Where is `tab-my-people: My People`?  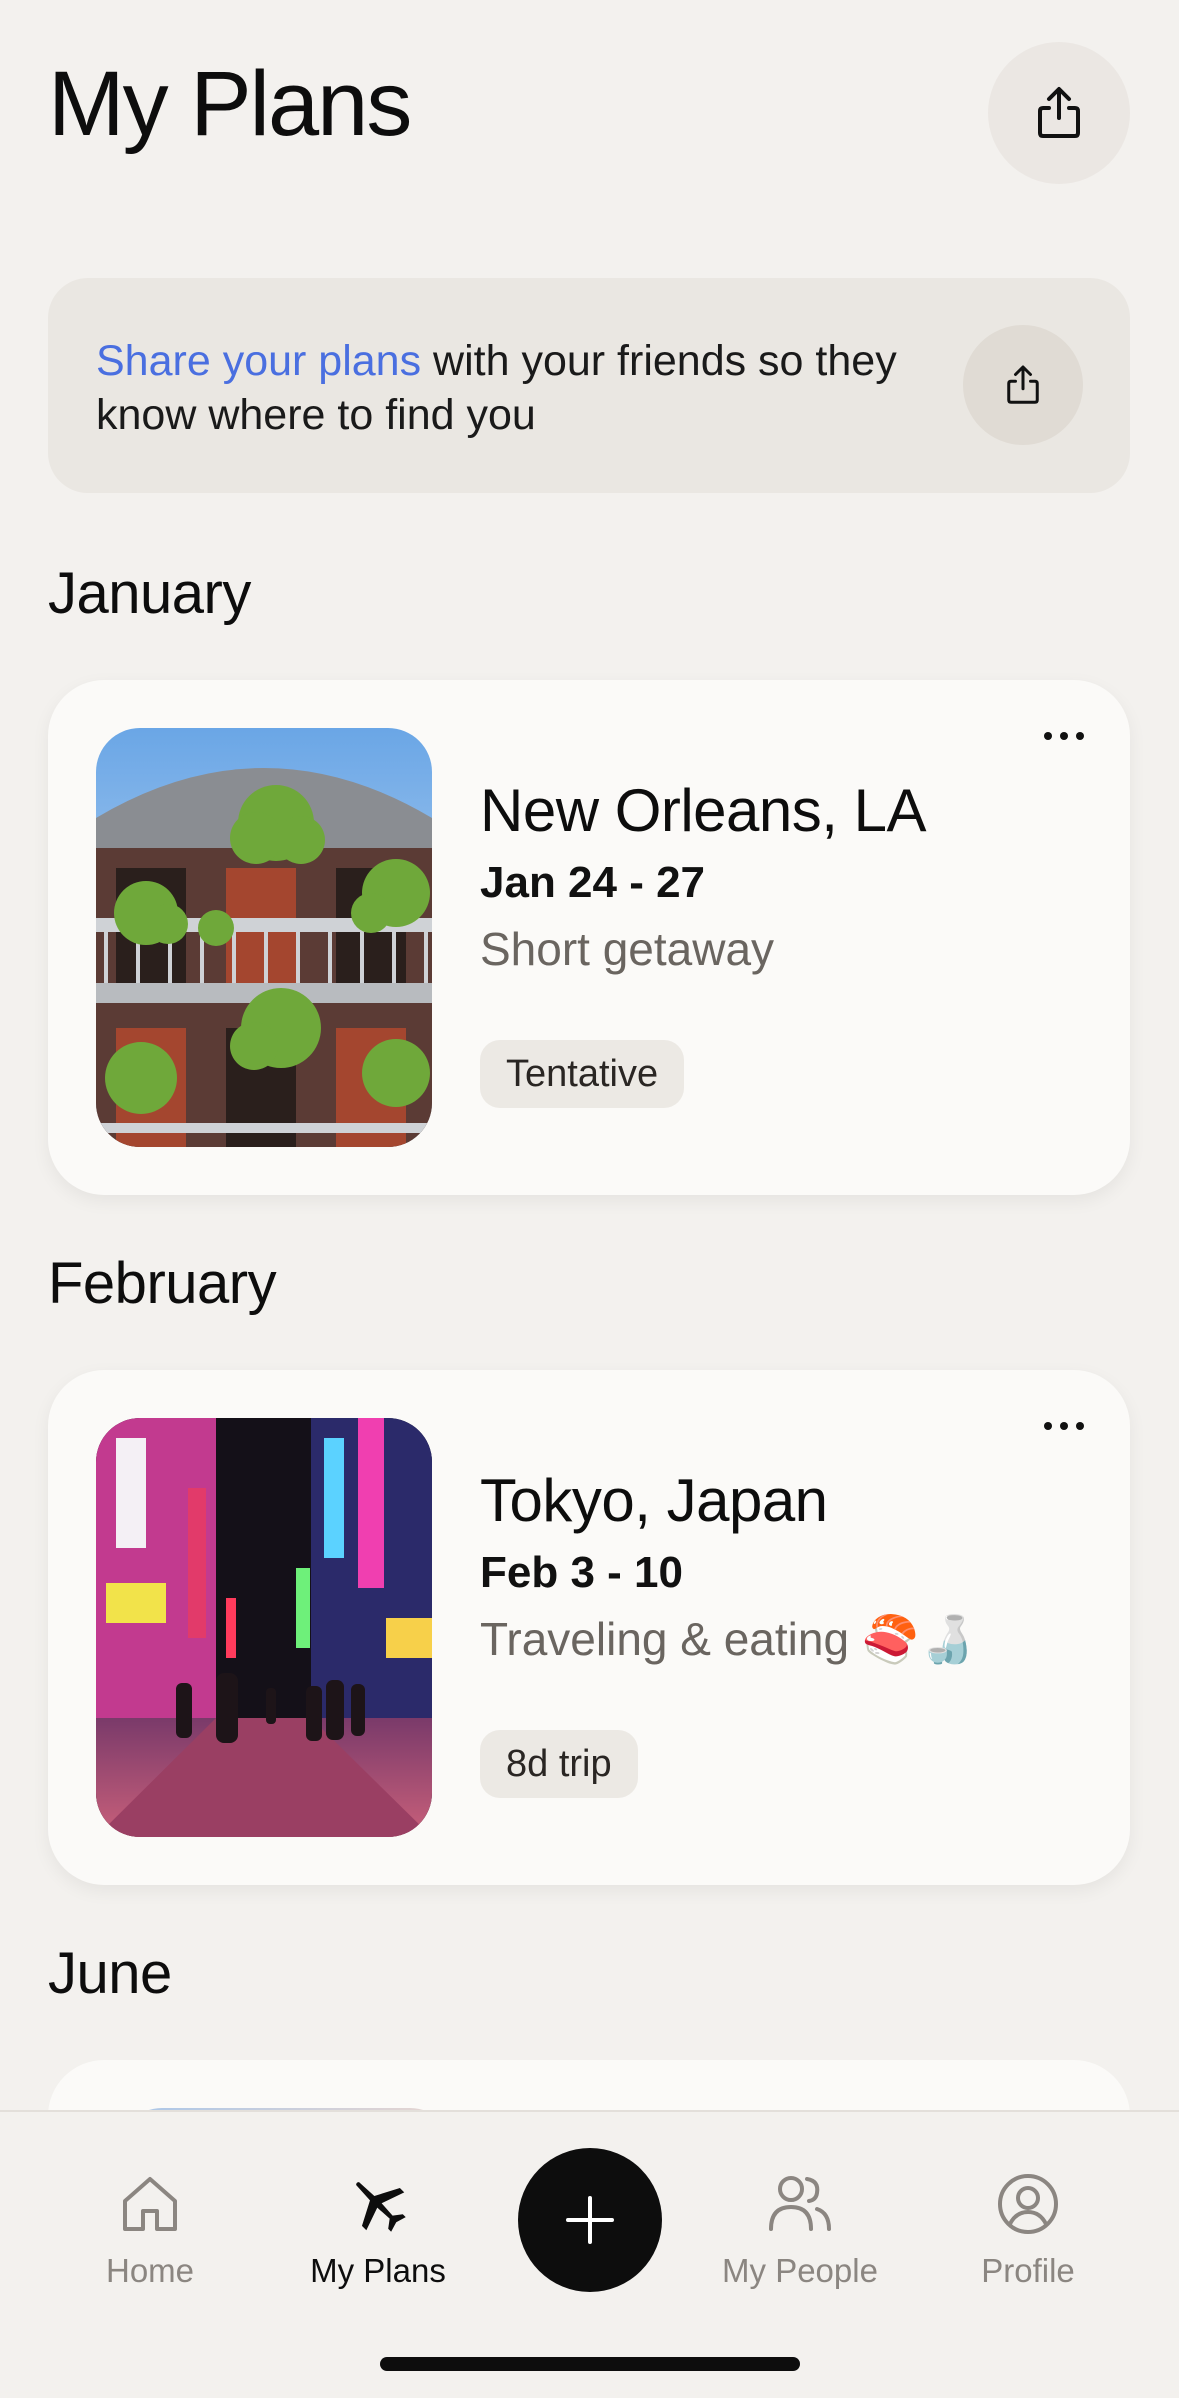
tab-my-people: My People is located at coordinates (800, 2227).